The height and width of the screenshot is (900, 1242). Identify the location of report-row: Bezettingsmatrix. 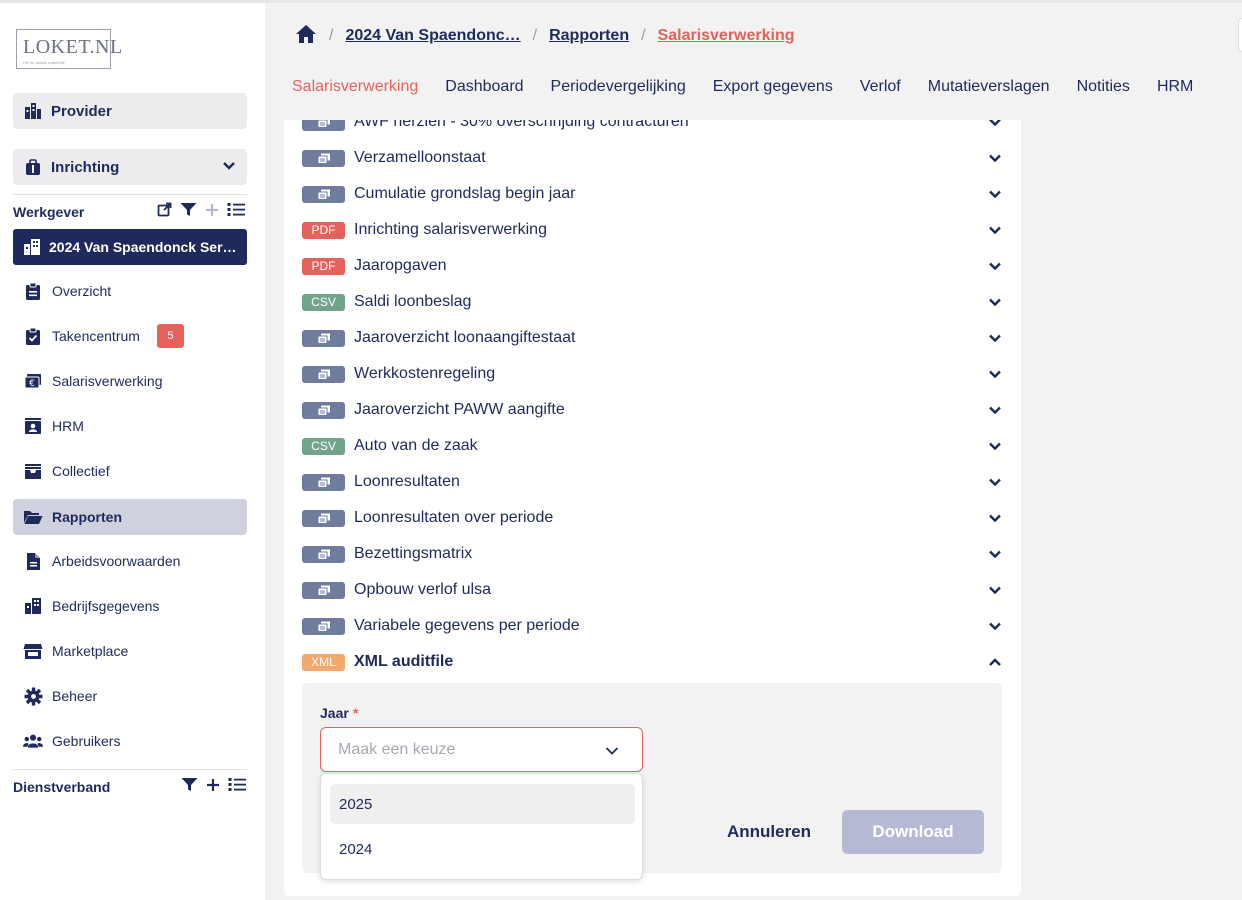
(652, 554).